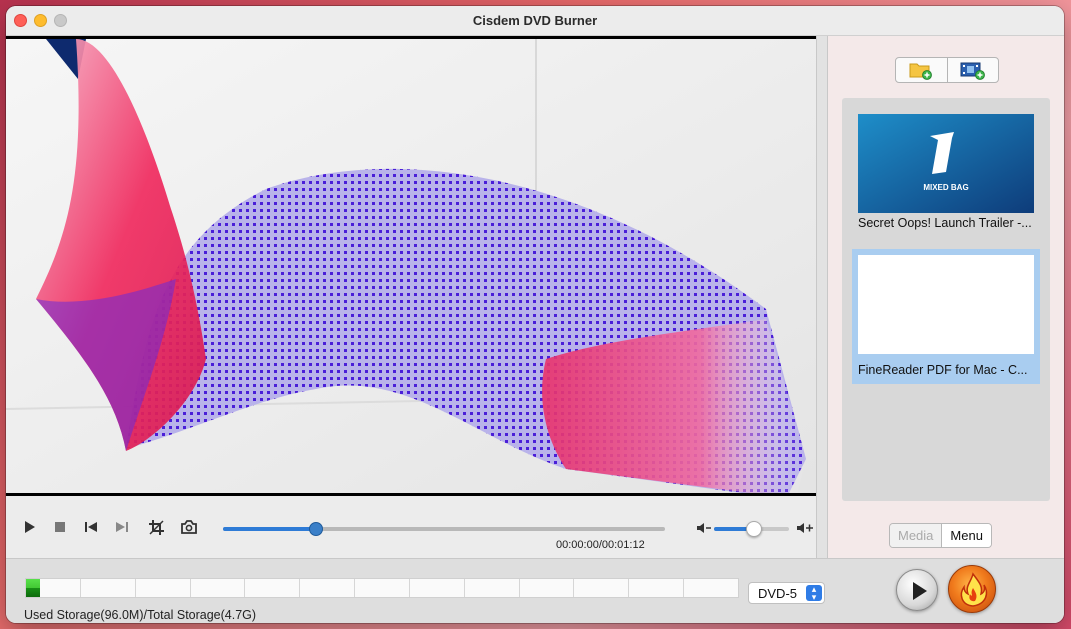 The height and width of the screenshot is (629, 1071). I want to click on tab-menu: Menu, so click(966, 535).